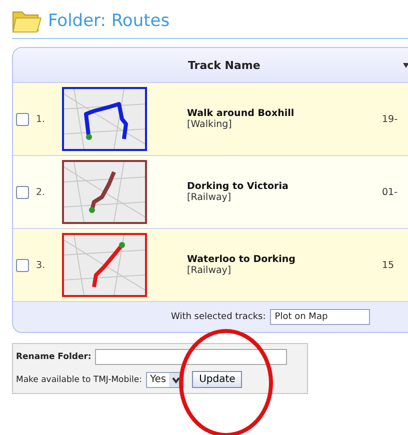 This screenshot has height=435, width=408. I want to click on rename-input, so click(191, 357).